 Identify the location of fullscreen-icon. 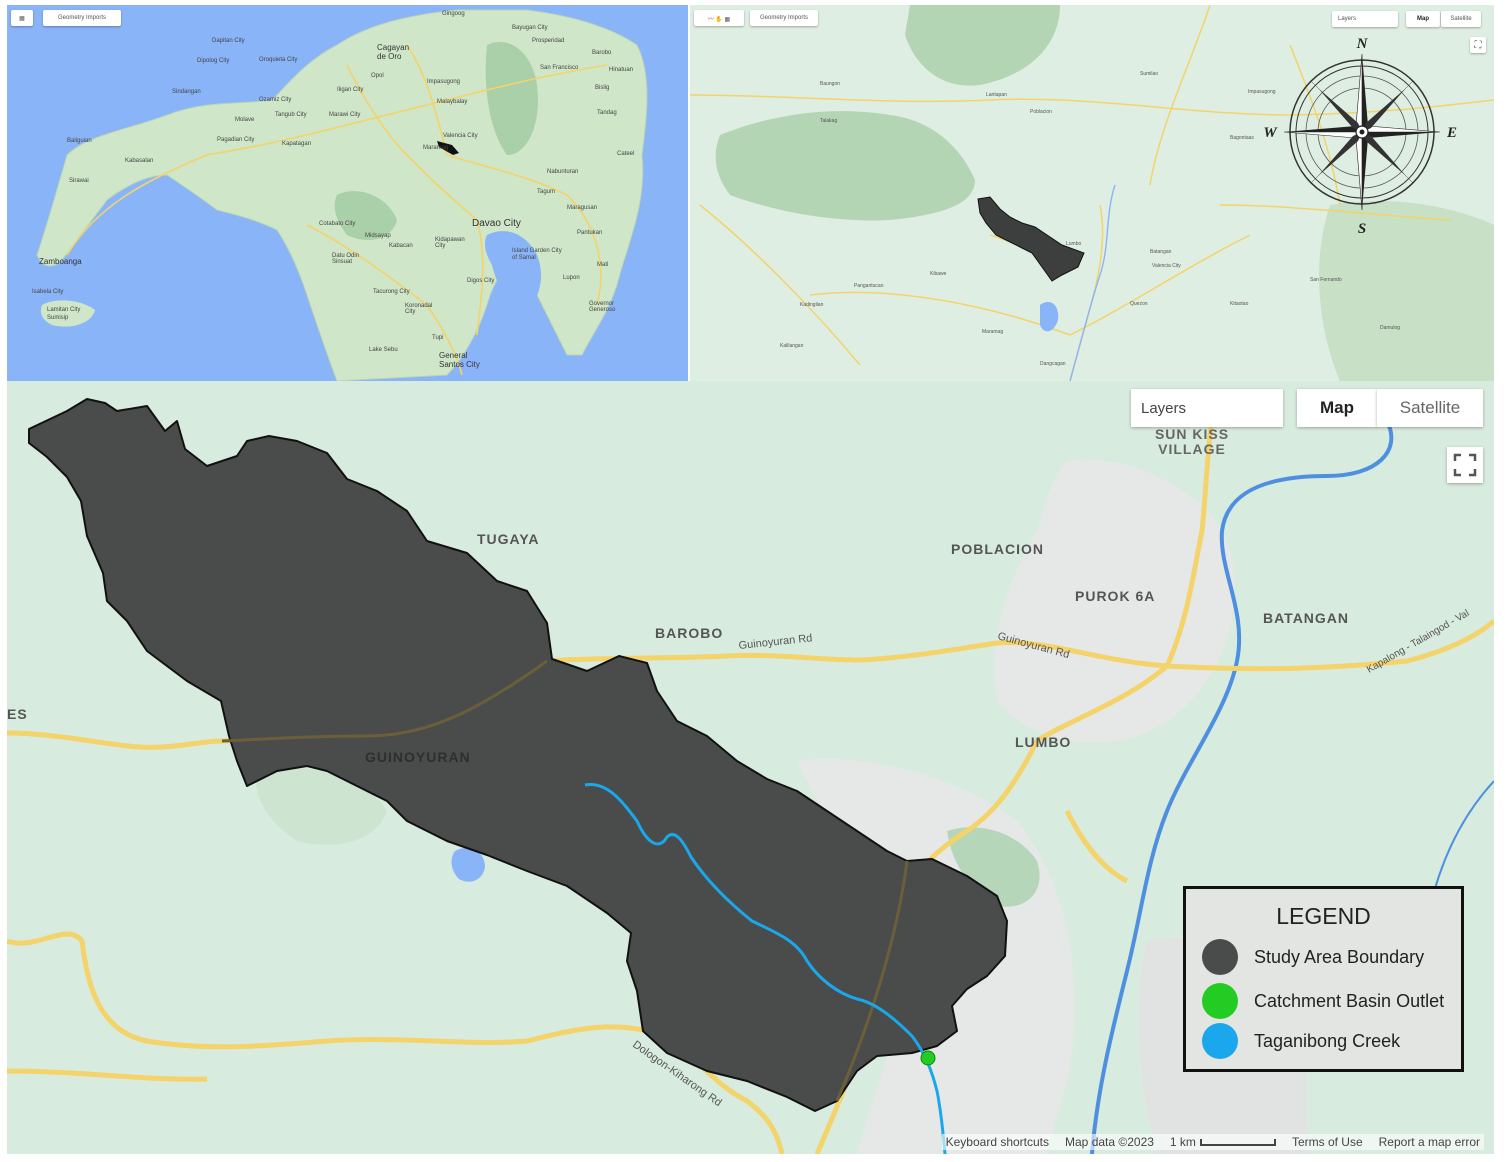
(1465, 465).